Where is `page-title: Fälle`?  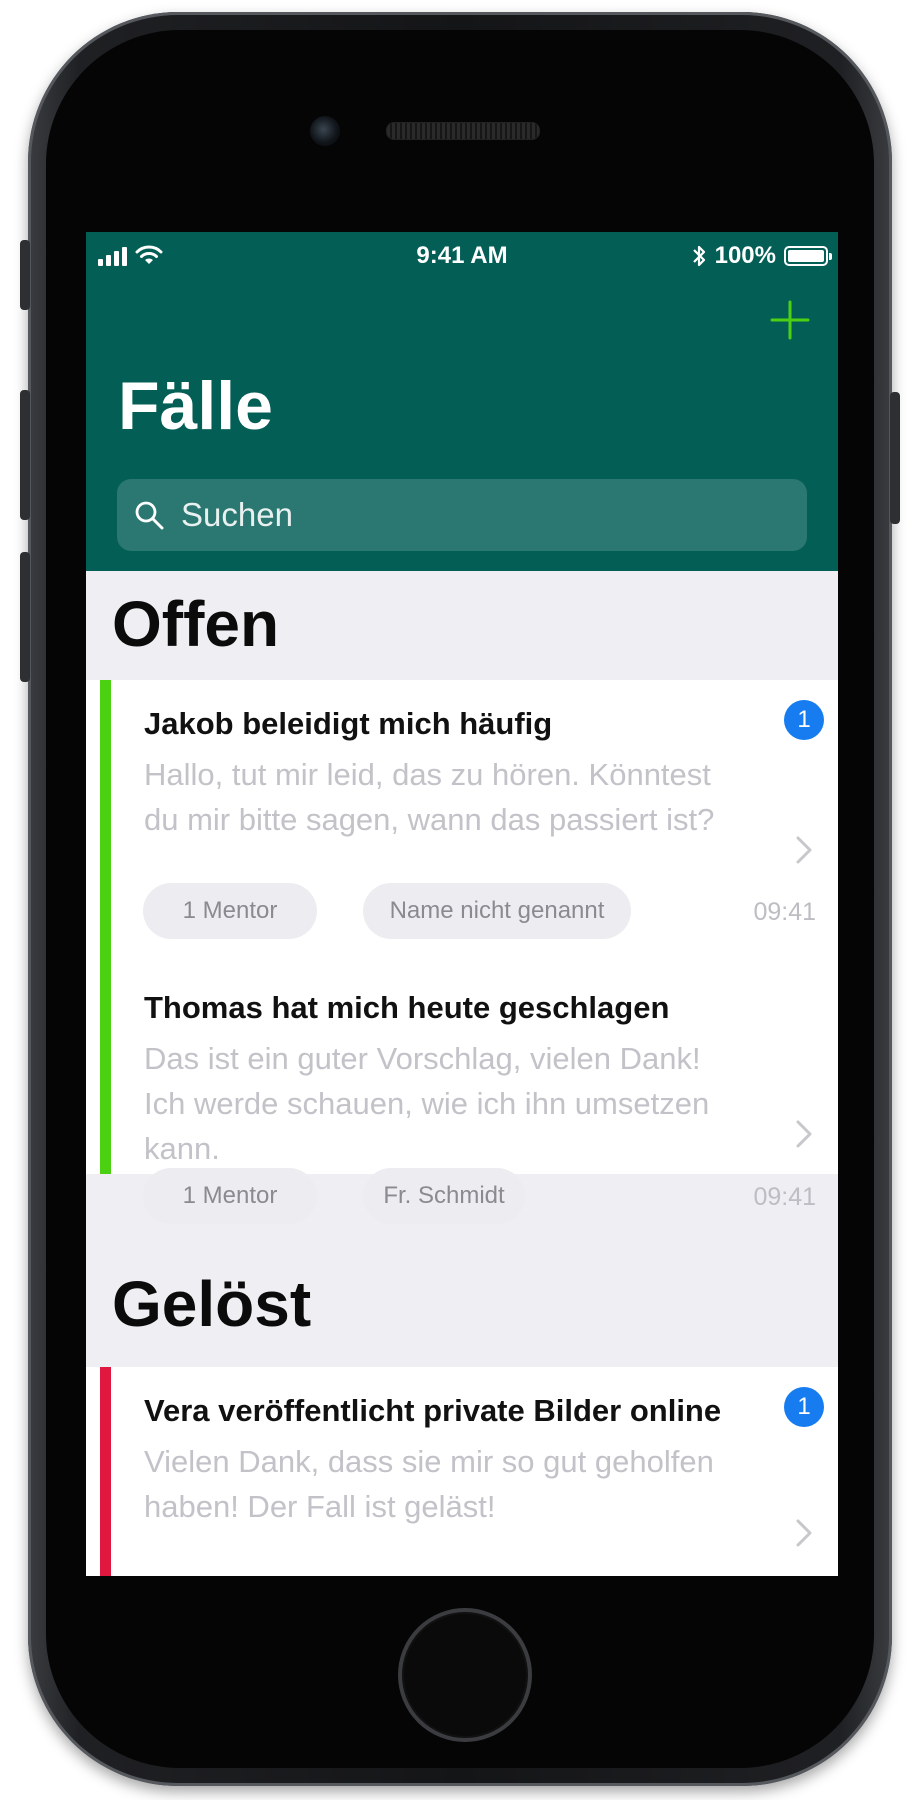
page-title: Fälle is located at coordinates (195, 406).